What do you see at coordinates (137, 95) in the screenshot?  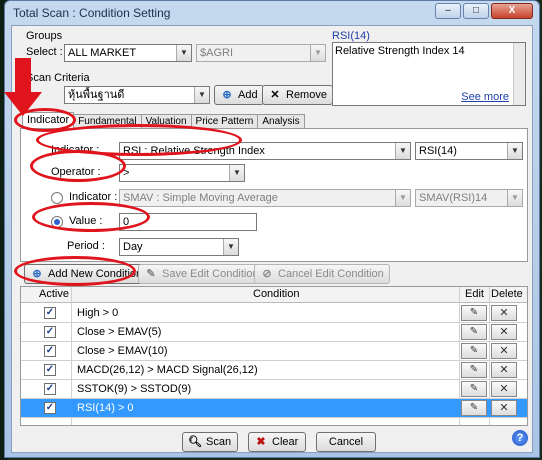 I see `criteria-select: หุ้นพื้นฐานดี ▼` at bounding box center [137, 95].